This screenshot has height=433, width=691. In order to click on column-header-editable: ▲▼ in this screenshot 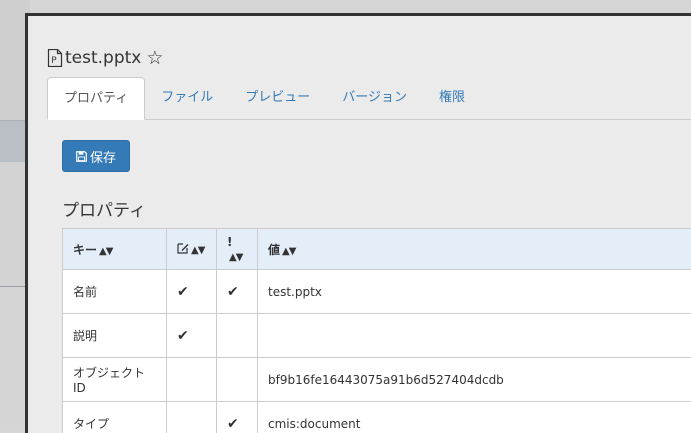, I will do `click(192, 249)`.